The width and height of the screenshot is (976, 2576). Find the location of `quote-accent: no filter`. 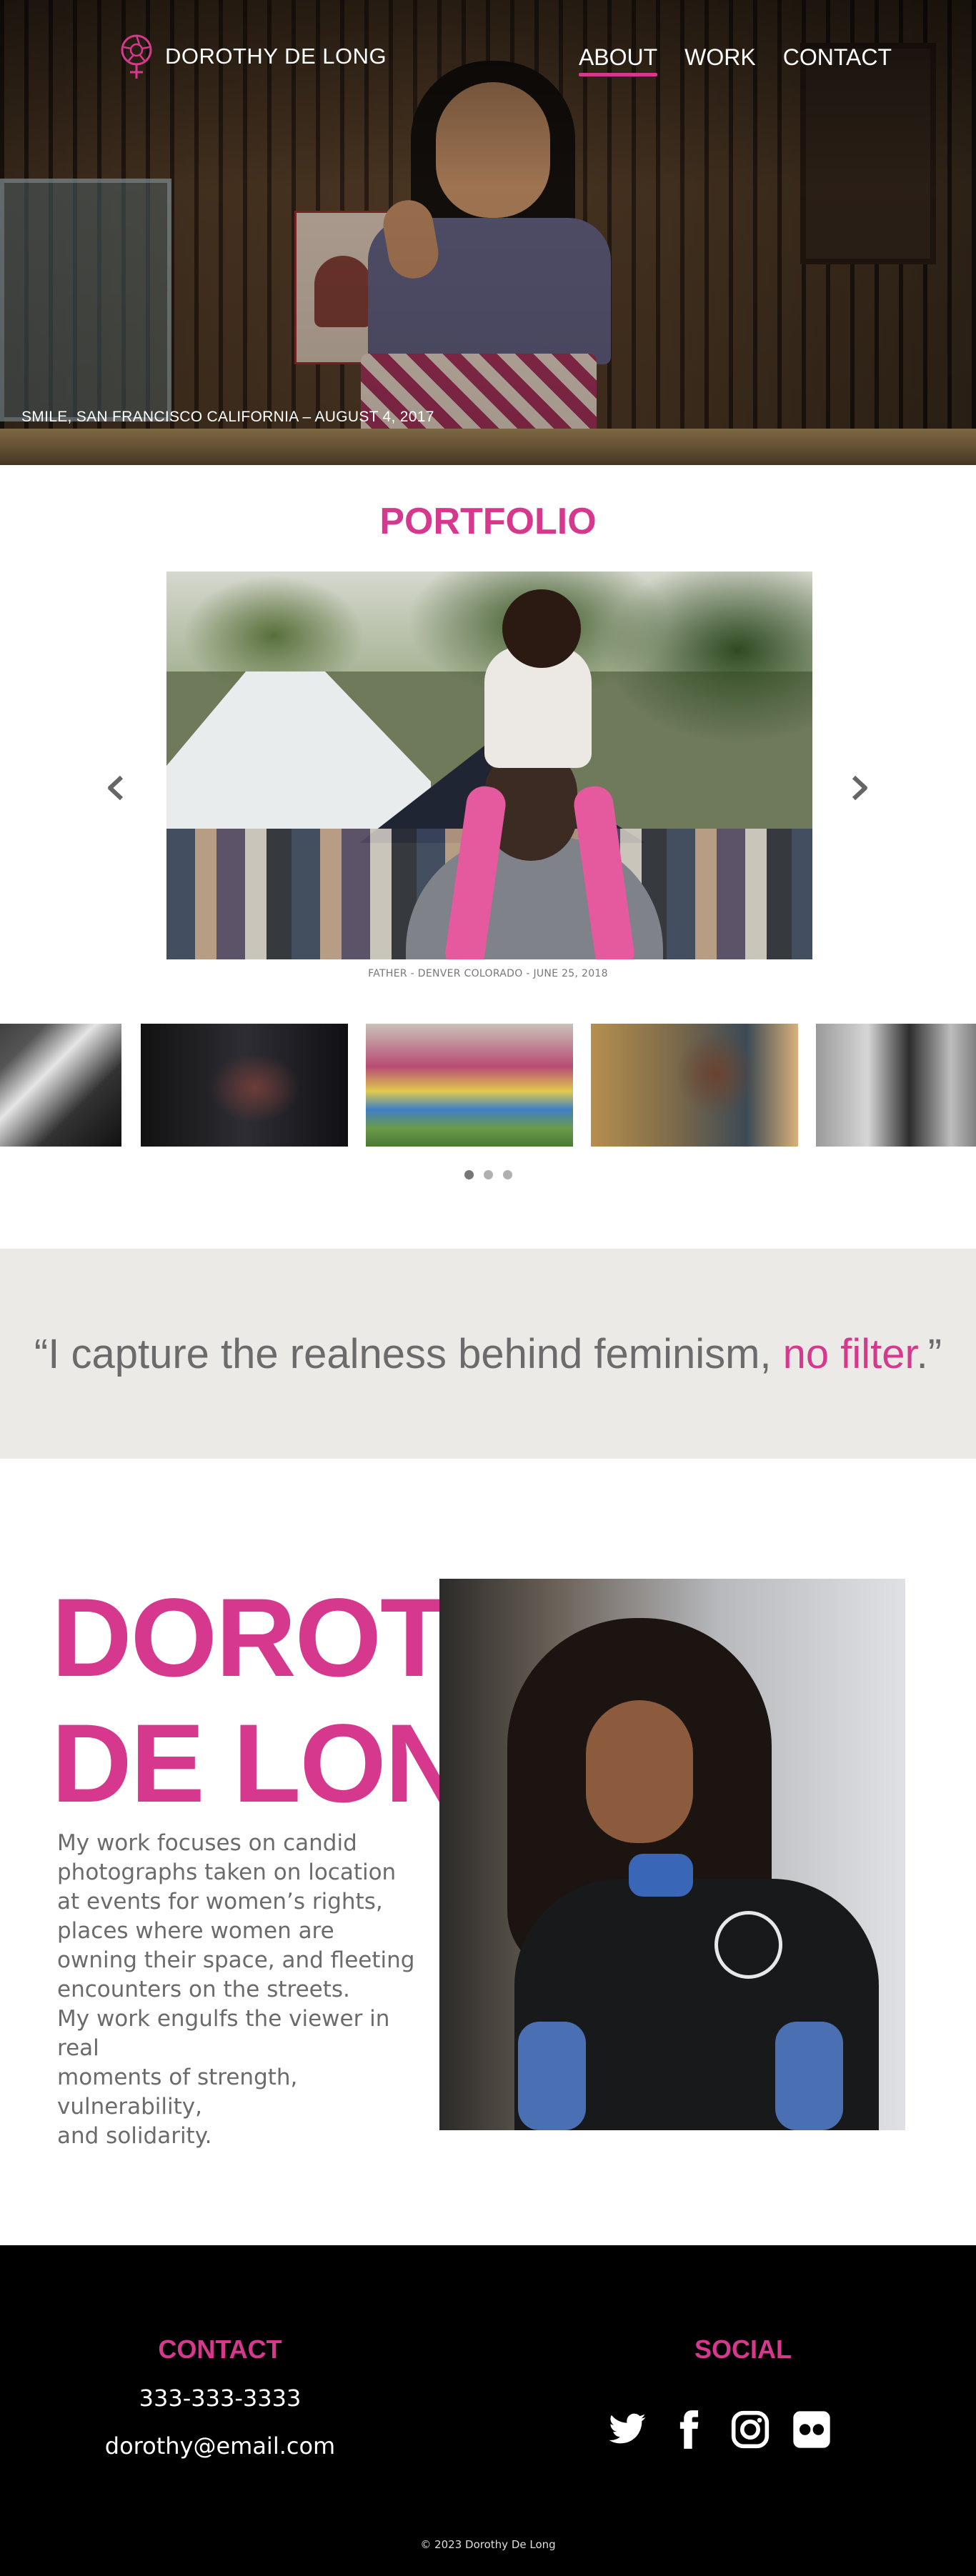

quote-accent: no filter is located at coordinates (849, 1353).